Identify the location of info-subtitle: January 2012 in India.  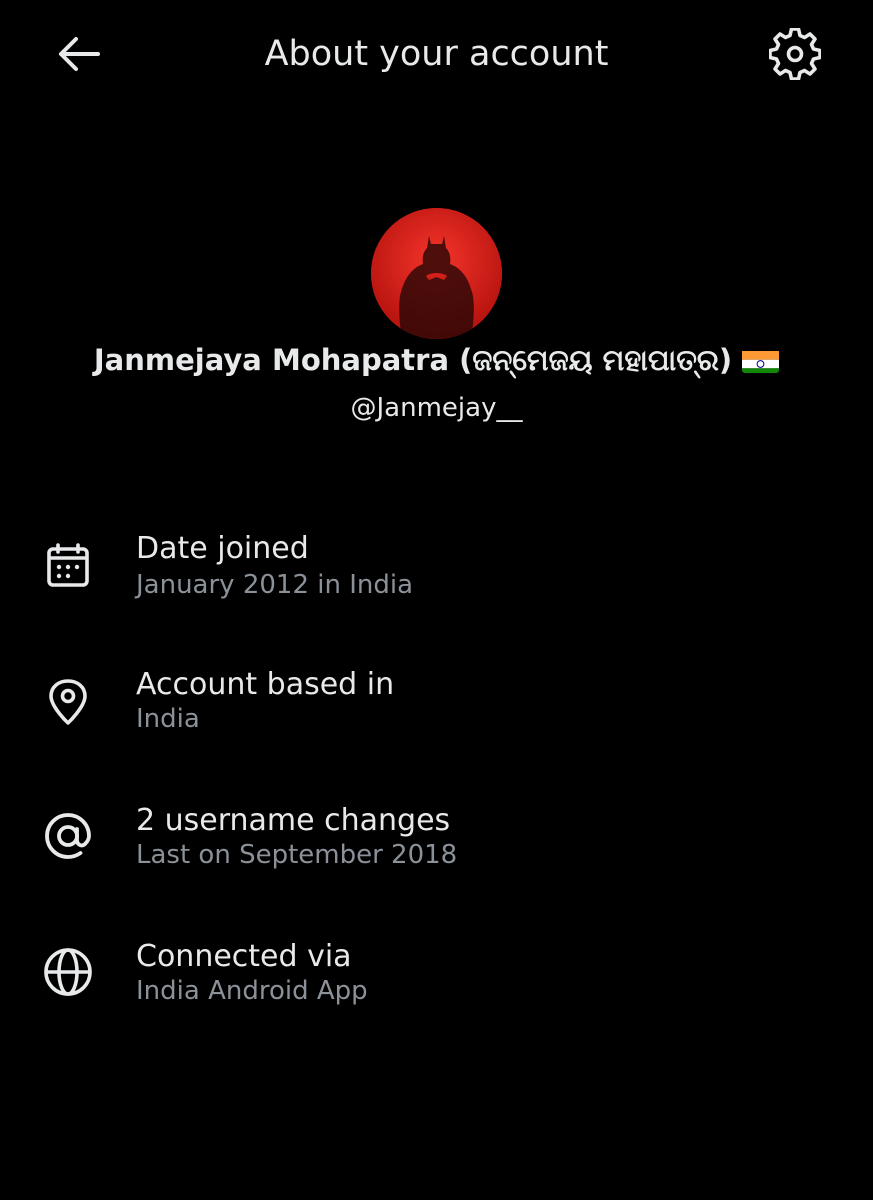
(275, 585).